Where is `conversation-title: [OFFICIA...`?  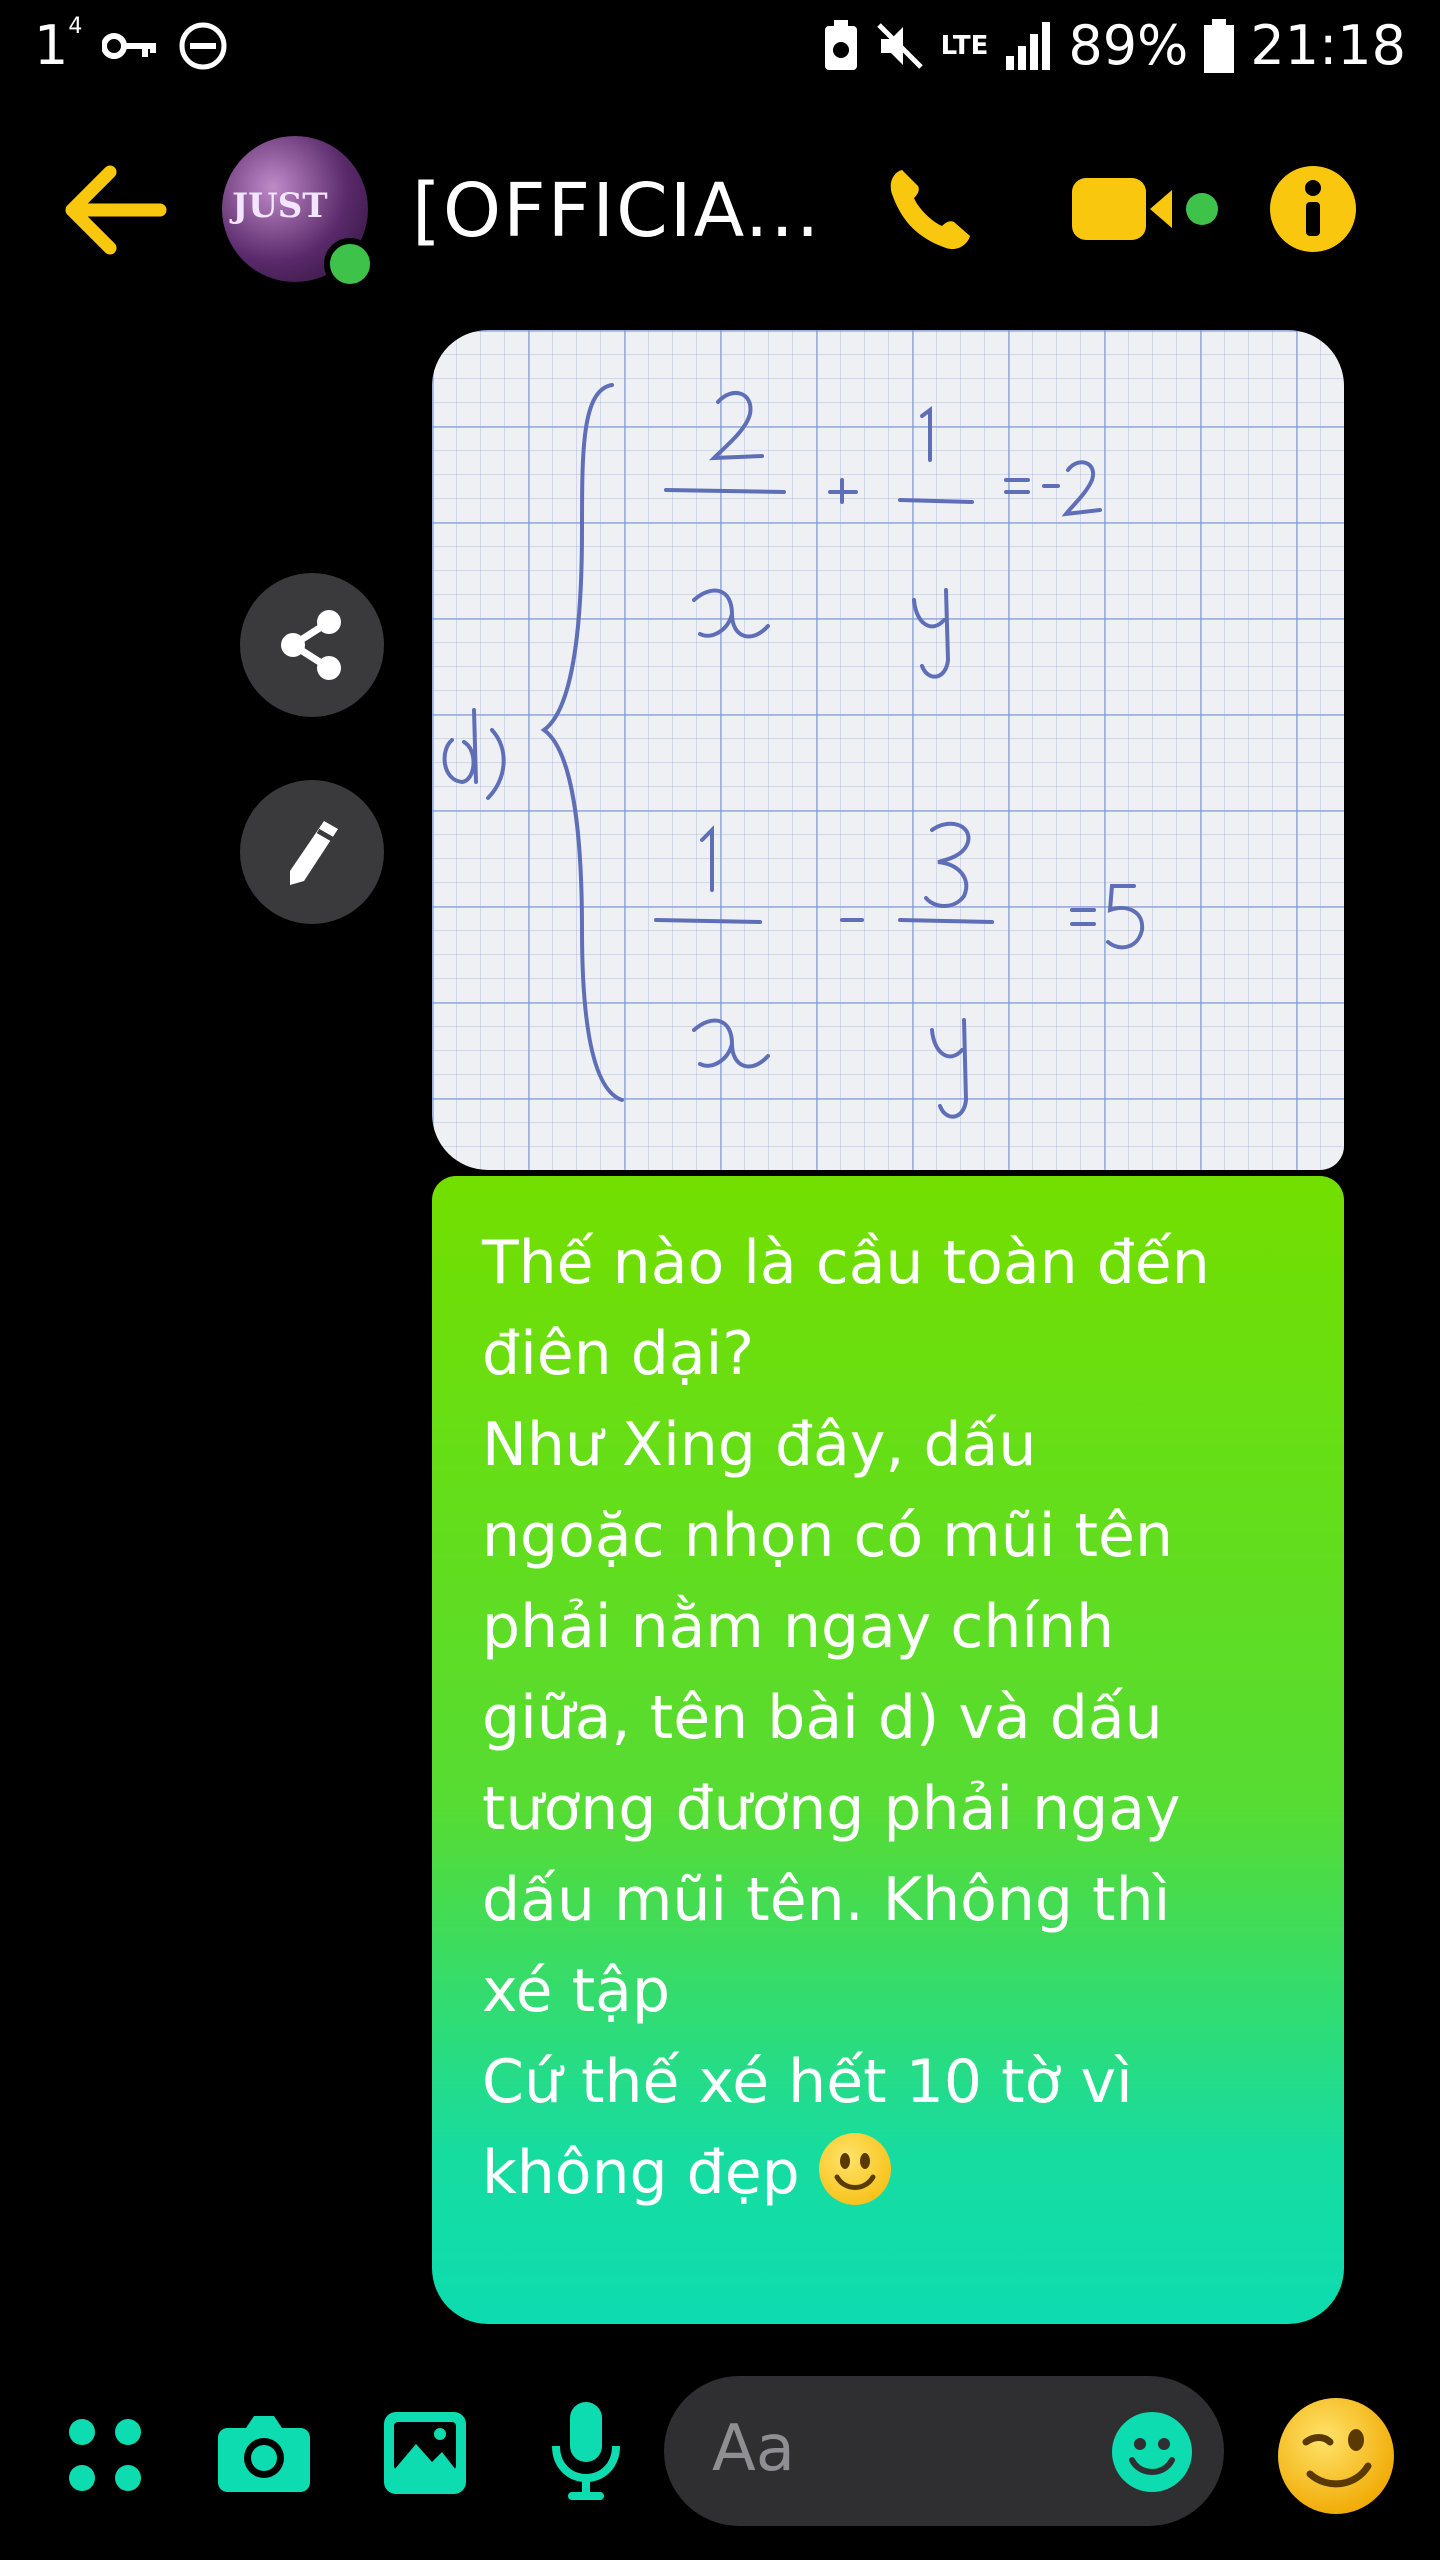
conversation-title: [OFFICIA... is located at coordinates (616, 211).